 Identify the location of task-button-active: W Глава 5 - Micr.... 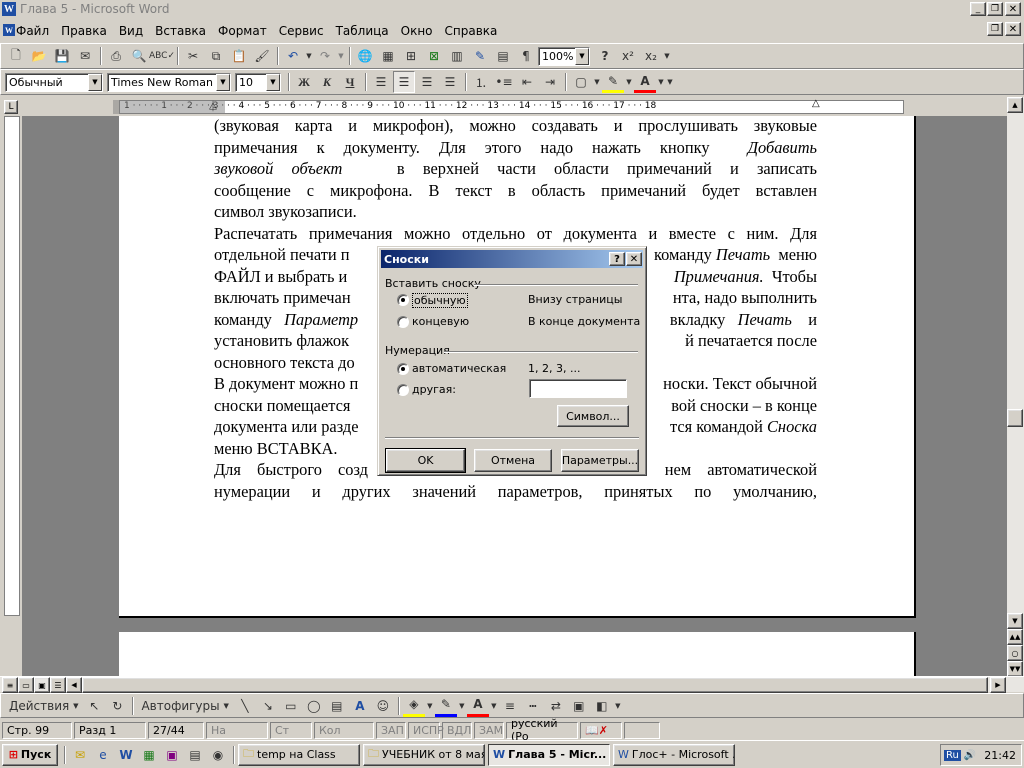
(549, 754).